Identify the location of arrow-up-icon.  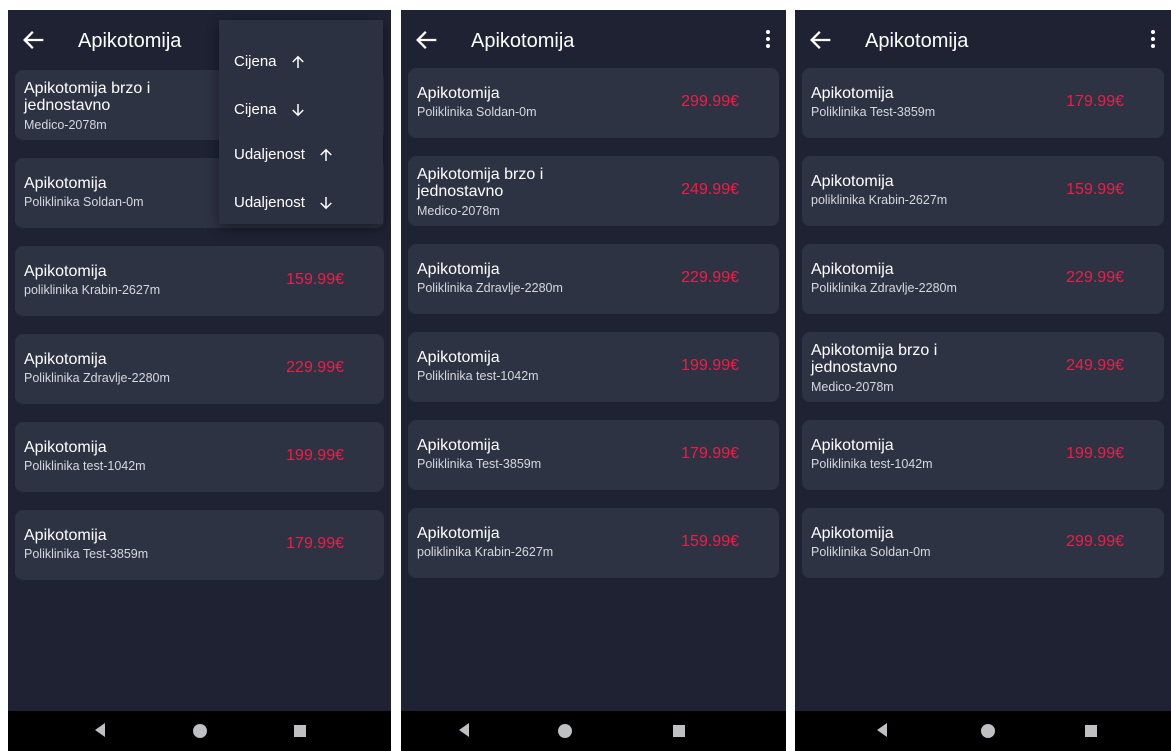
(297, 61).